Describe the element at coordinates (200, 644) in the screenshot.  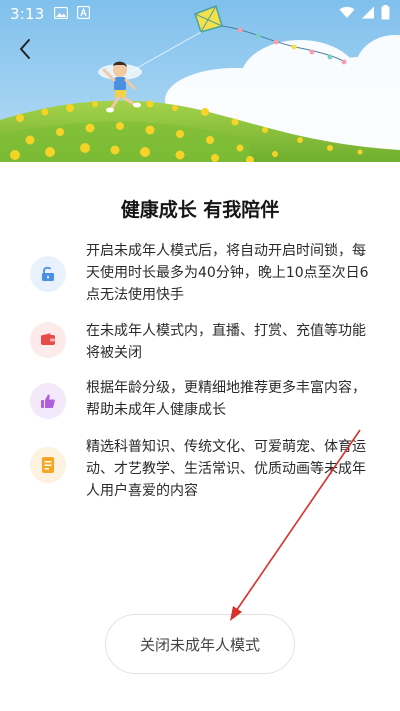
I see `close-minor-mode-button: 关闭未成年人模式` at that location.